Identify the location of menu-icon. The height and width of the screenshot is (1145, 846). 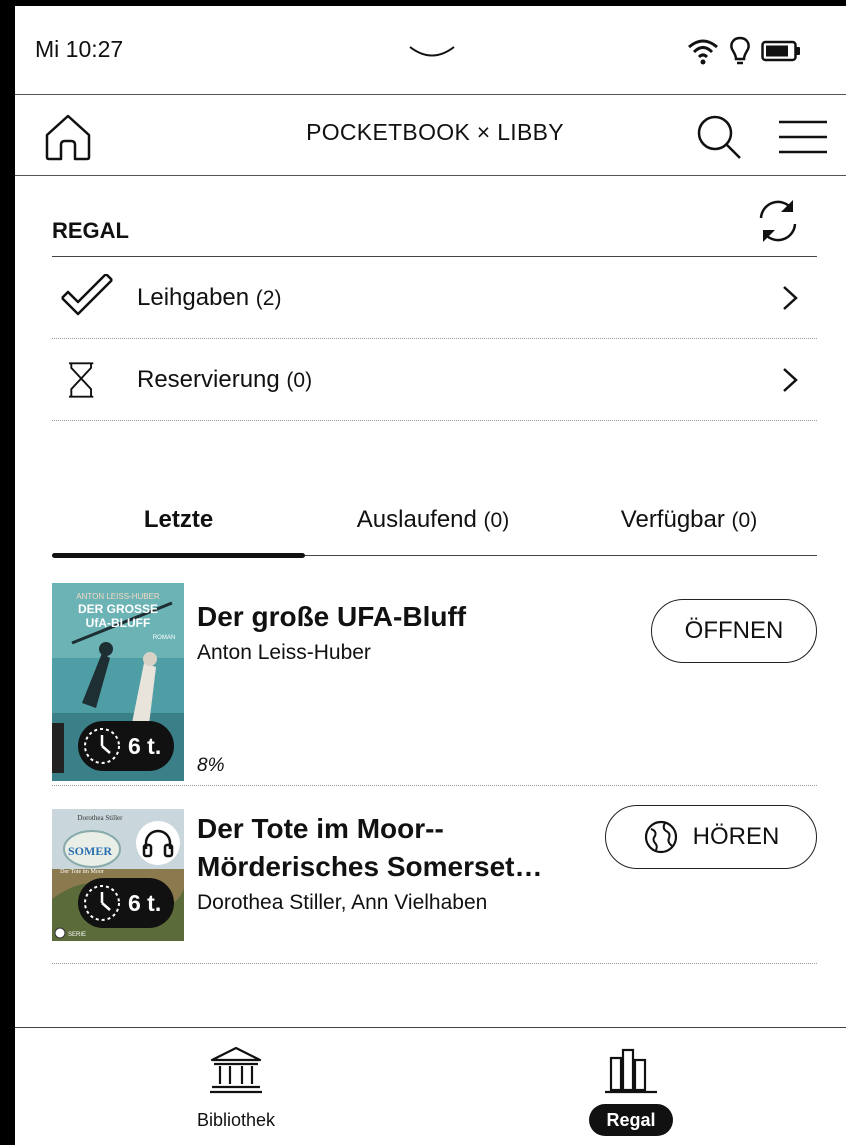
(803, 137).